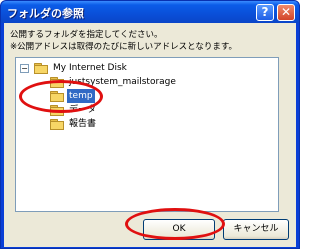 The image size is (320, 249). Describe the element at coordinates (179, 229) in the screenshot. I see `ok-button: OK` at that location.